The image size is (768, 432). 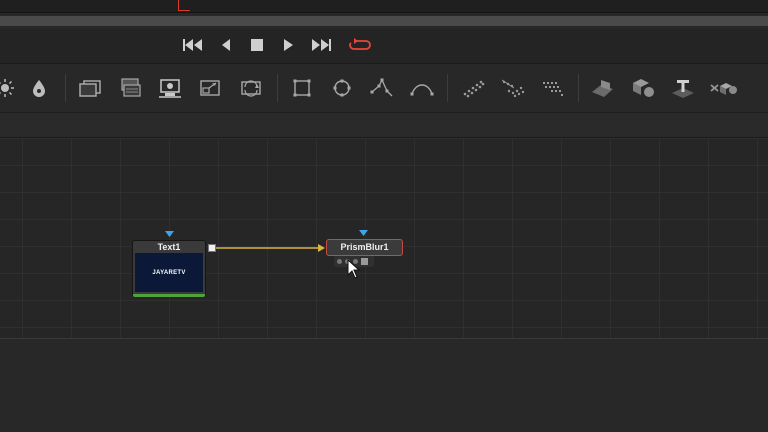 I want to click on connection-arrow, so click(x=321, y=248).